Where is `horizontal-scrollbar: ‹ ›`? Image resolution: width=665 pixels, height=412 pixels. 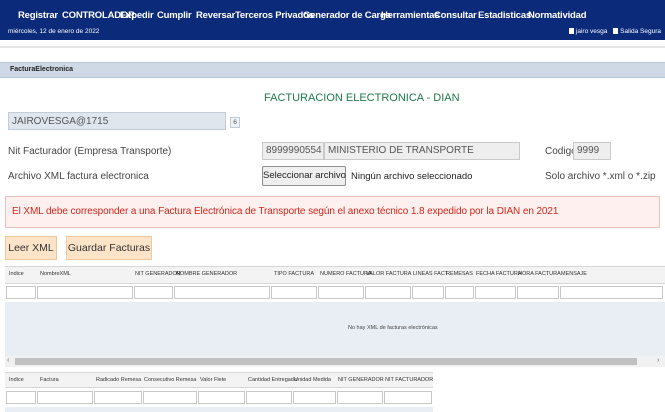
horizontal-scrollbar: ‹ › is located at coordinates (335, 361).